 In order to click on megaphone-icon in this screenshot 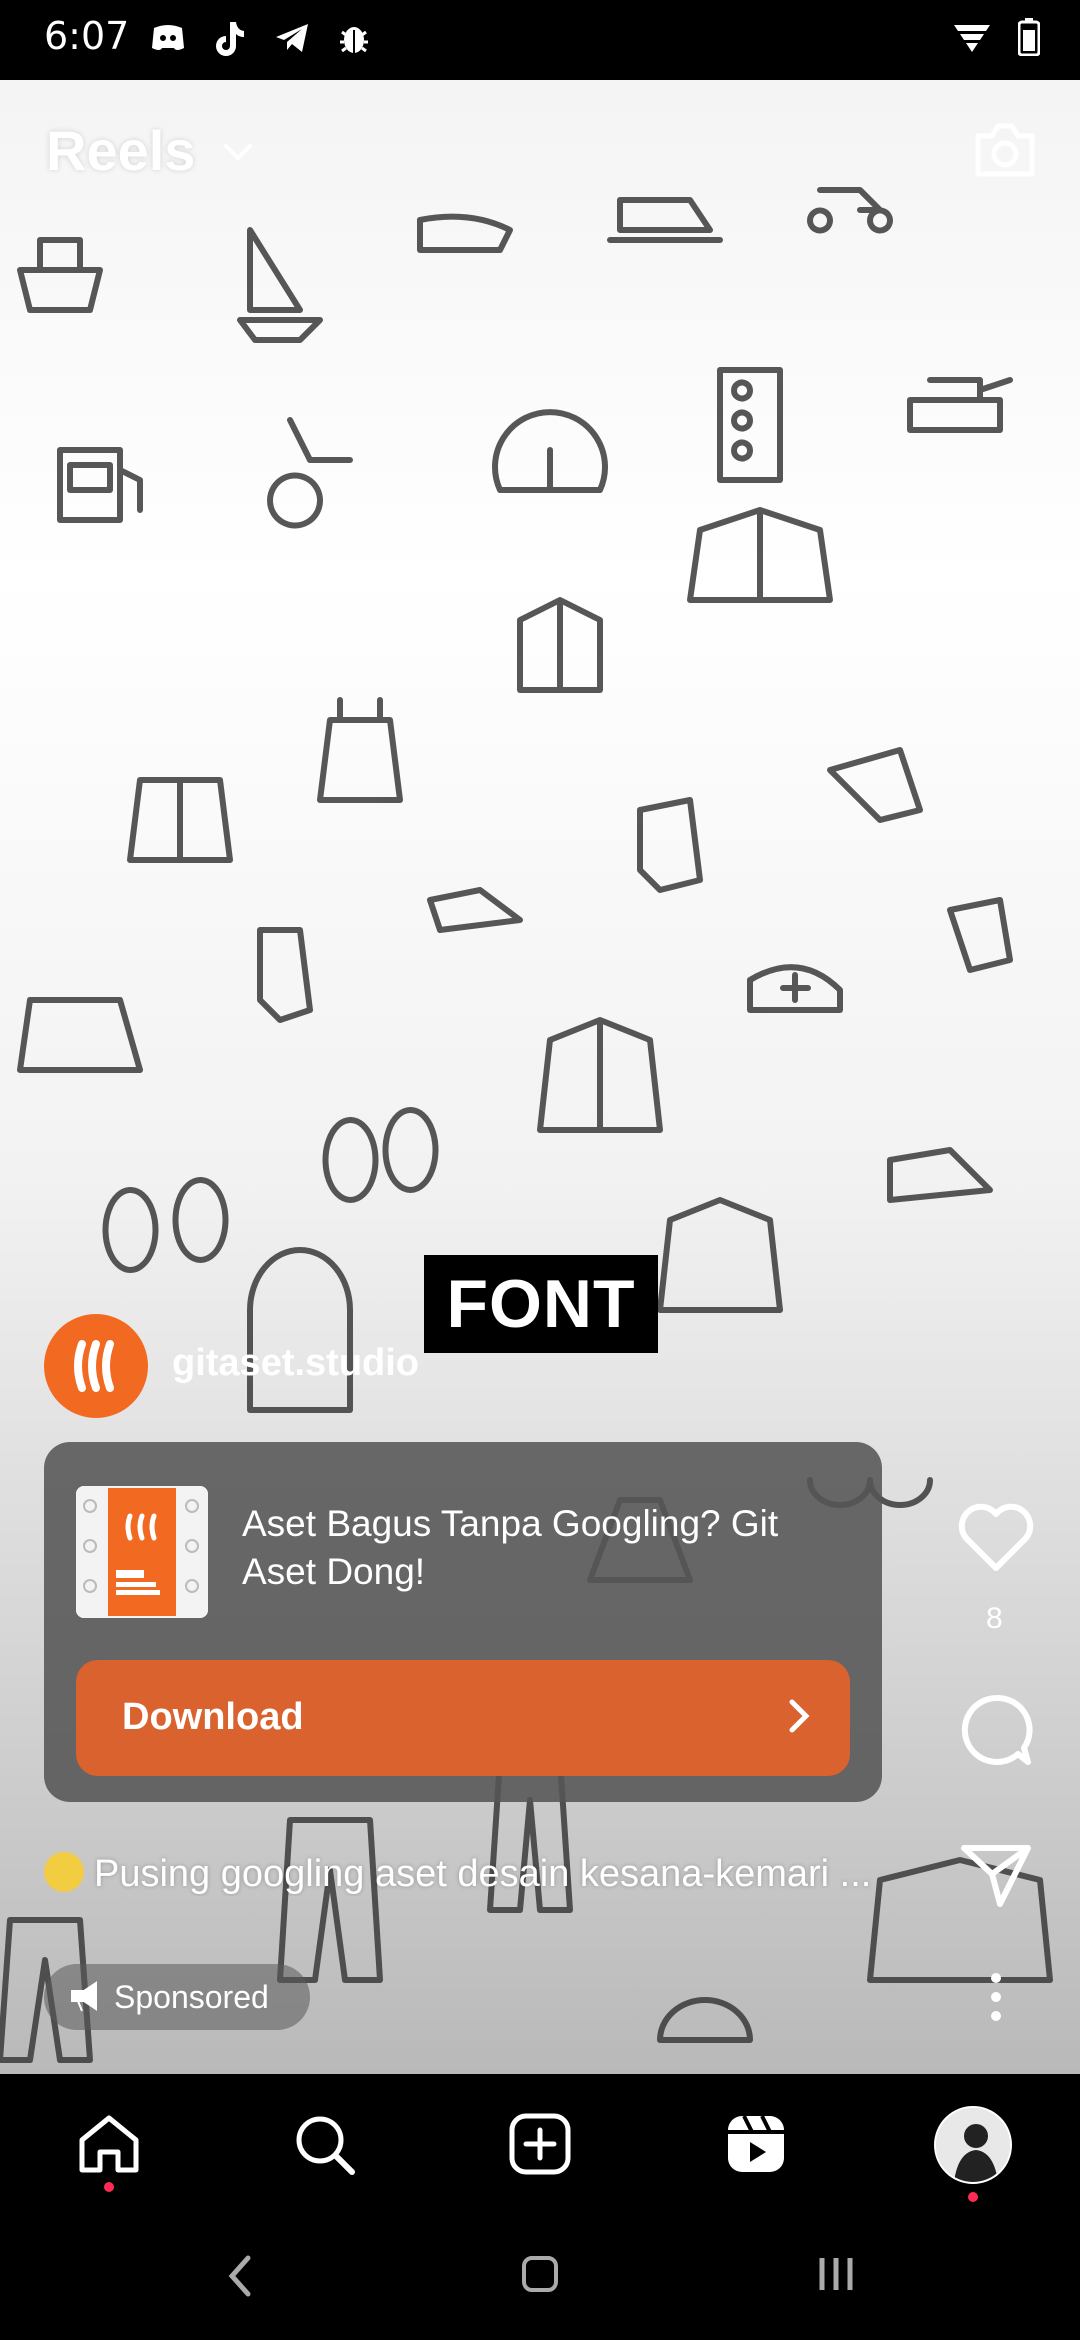, I will do `click(84, 1996)`.